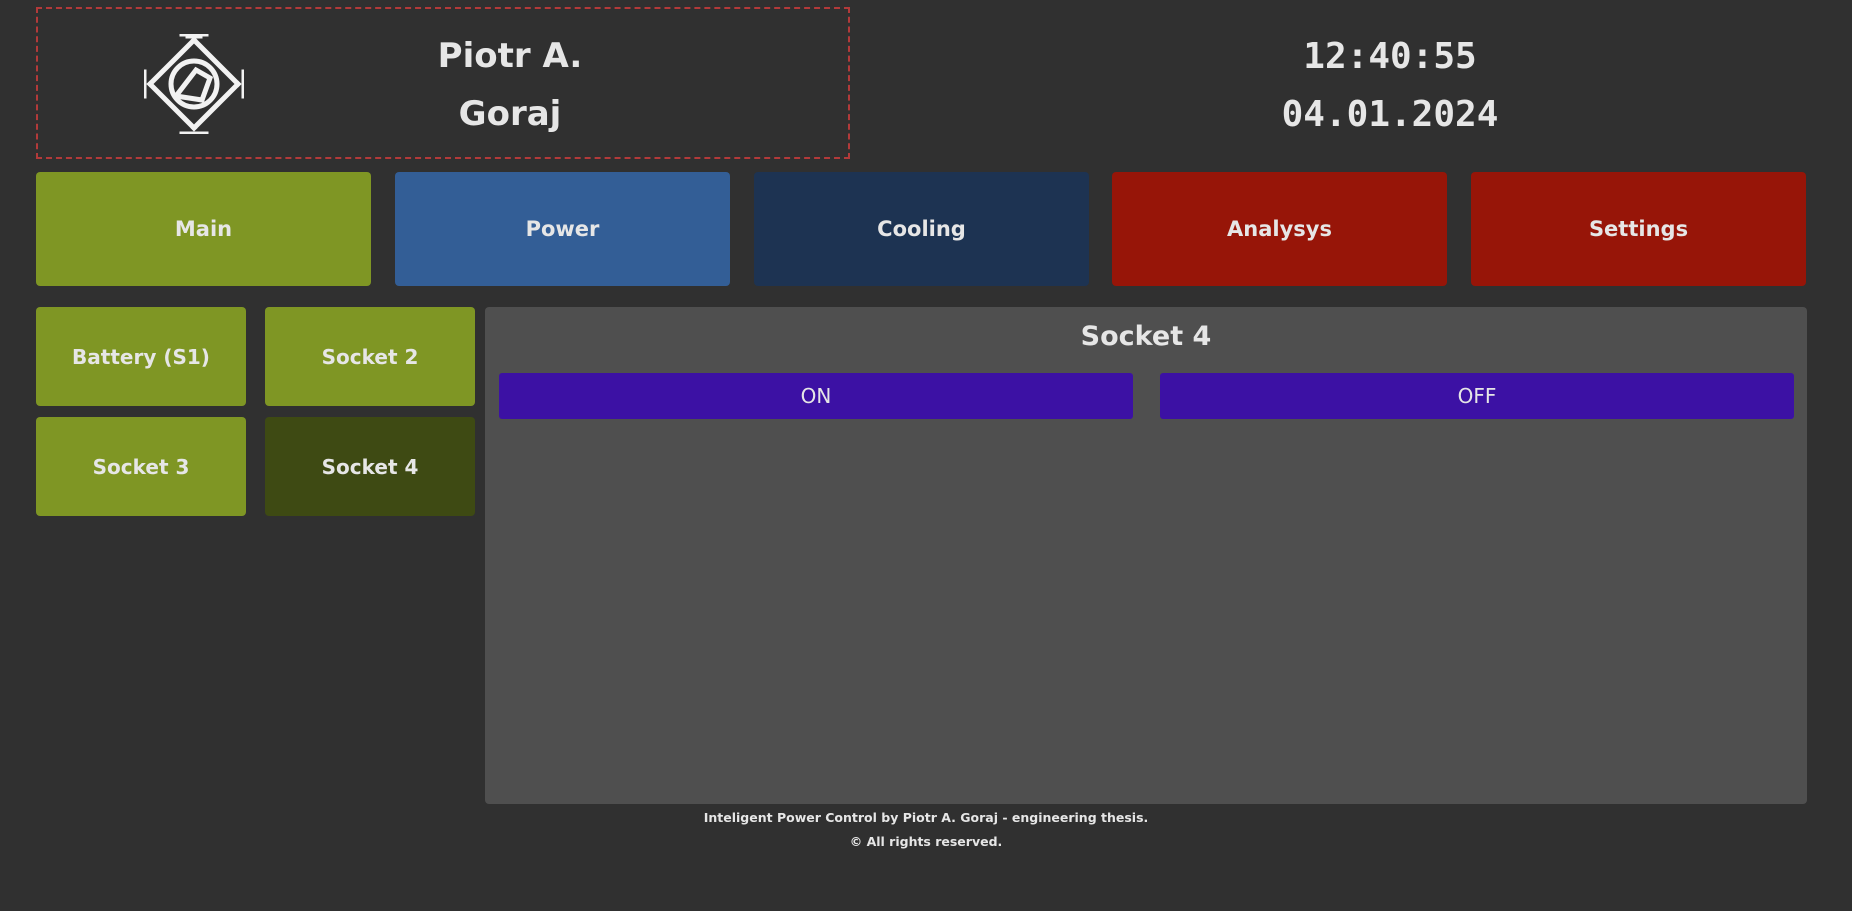 The width and height of the screenshot is (1852, 911). Describe the element at coordinates (141, 356) in the screenshot. I see `battery-s1-button: Battery (S1)` at that location.